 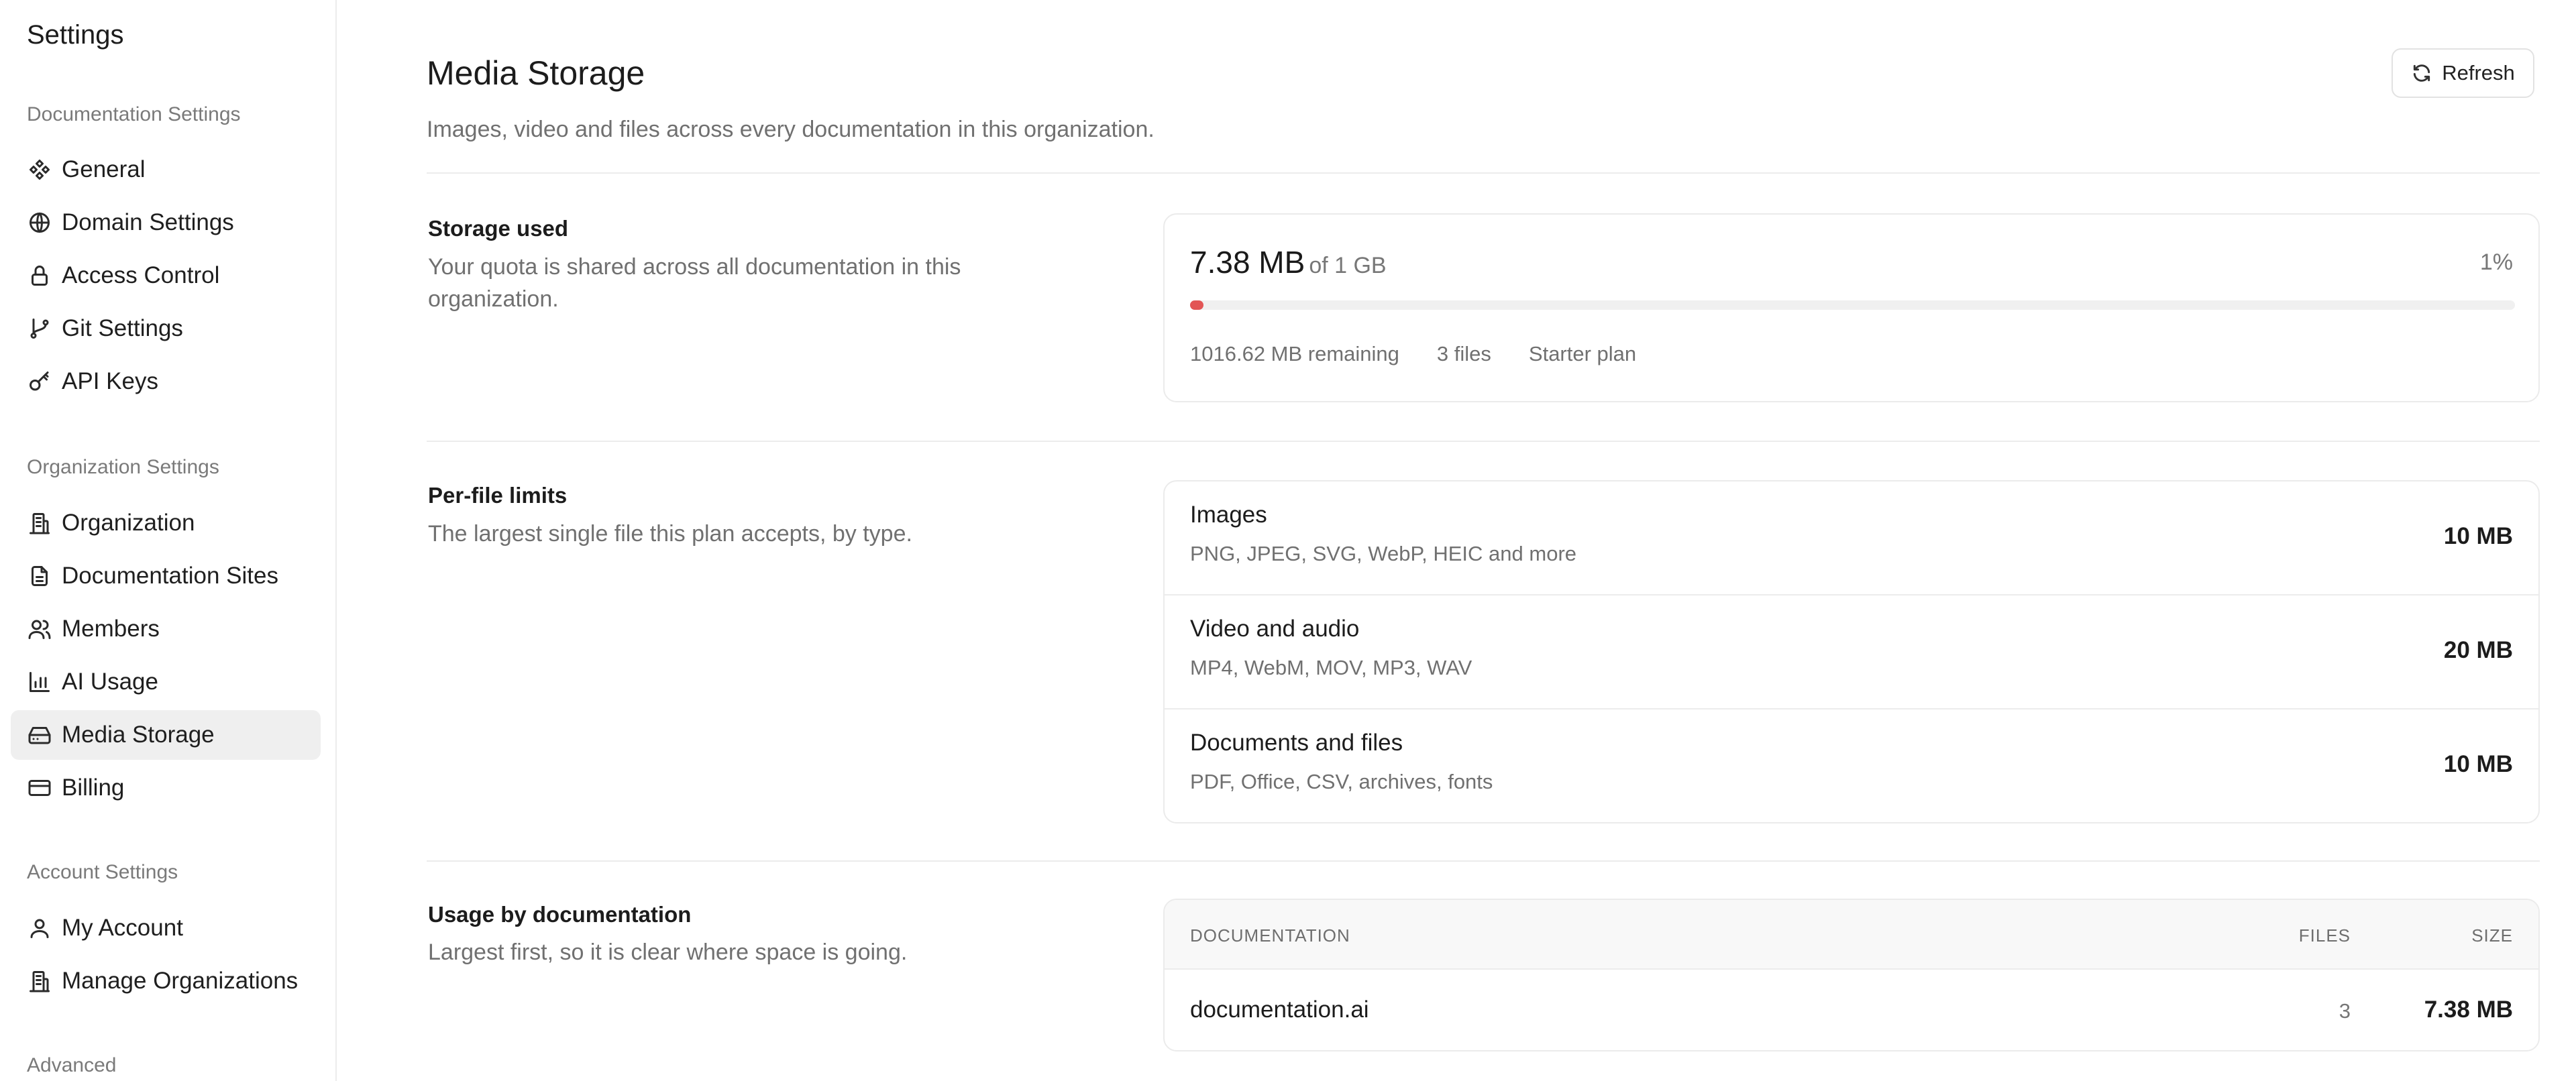 I want to click on user-icon, so click(x=39, y=928).